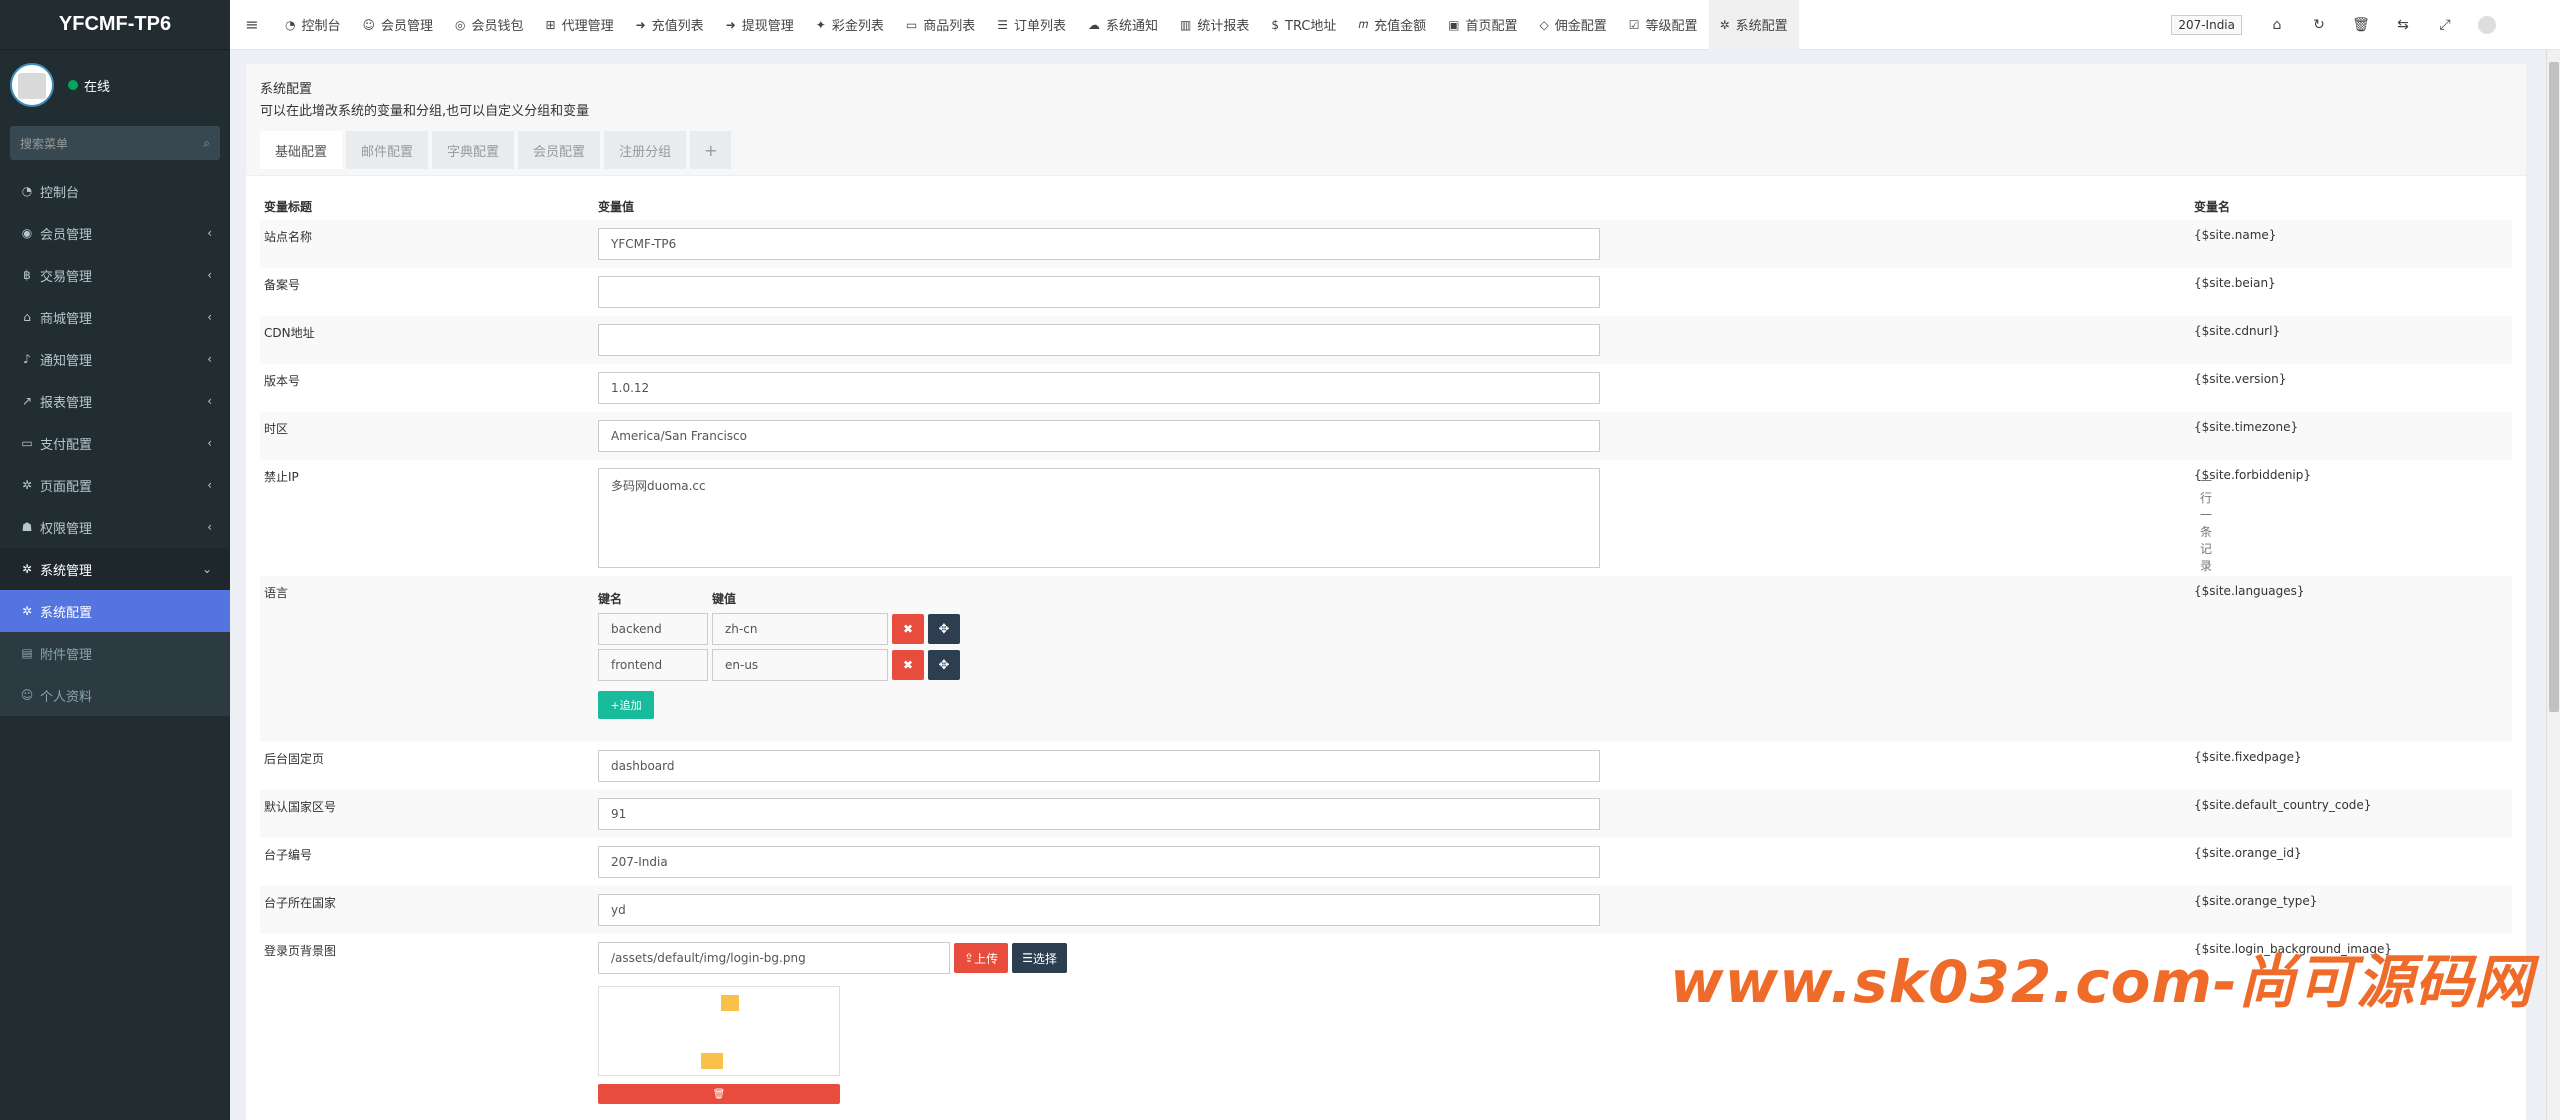  I want to click on sidebar-item-page: ✲ 页面配置 ‹, so click(115, 485).